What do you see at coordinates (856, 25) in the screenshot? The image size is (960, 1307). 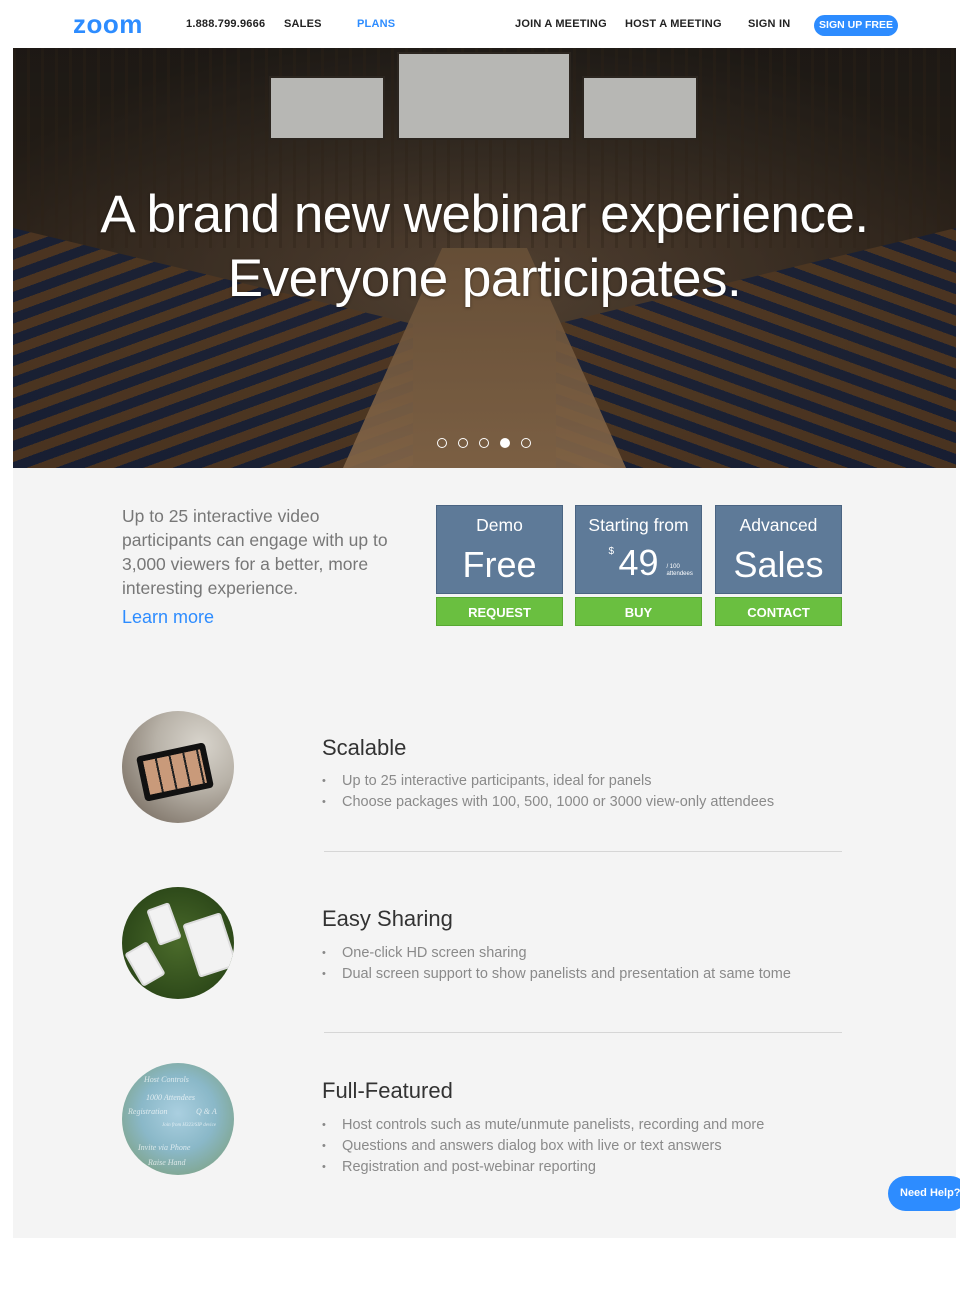 I see `sign-up-free-button: SIGN UP FREE` at bounding box center [856, 25].